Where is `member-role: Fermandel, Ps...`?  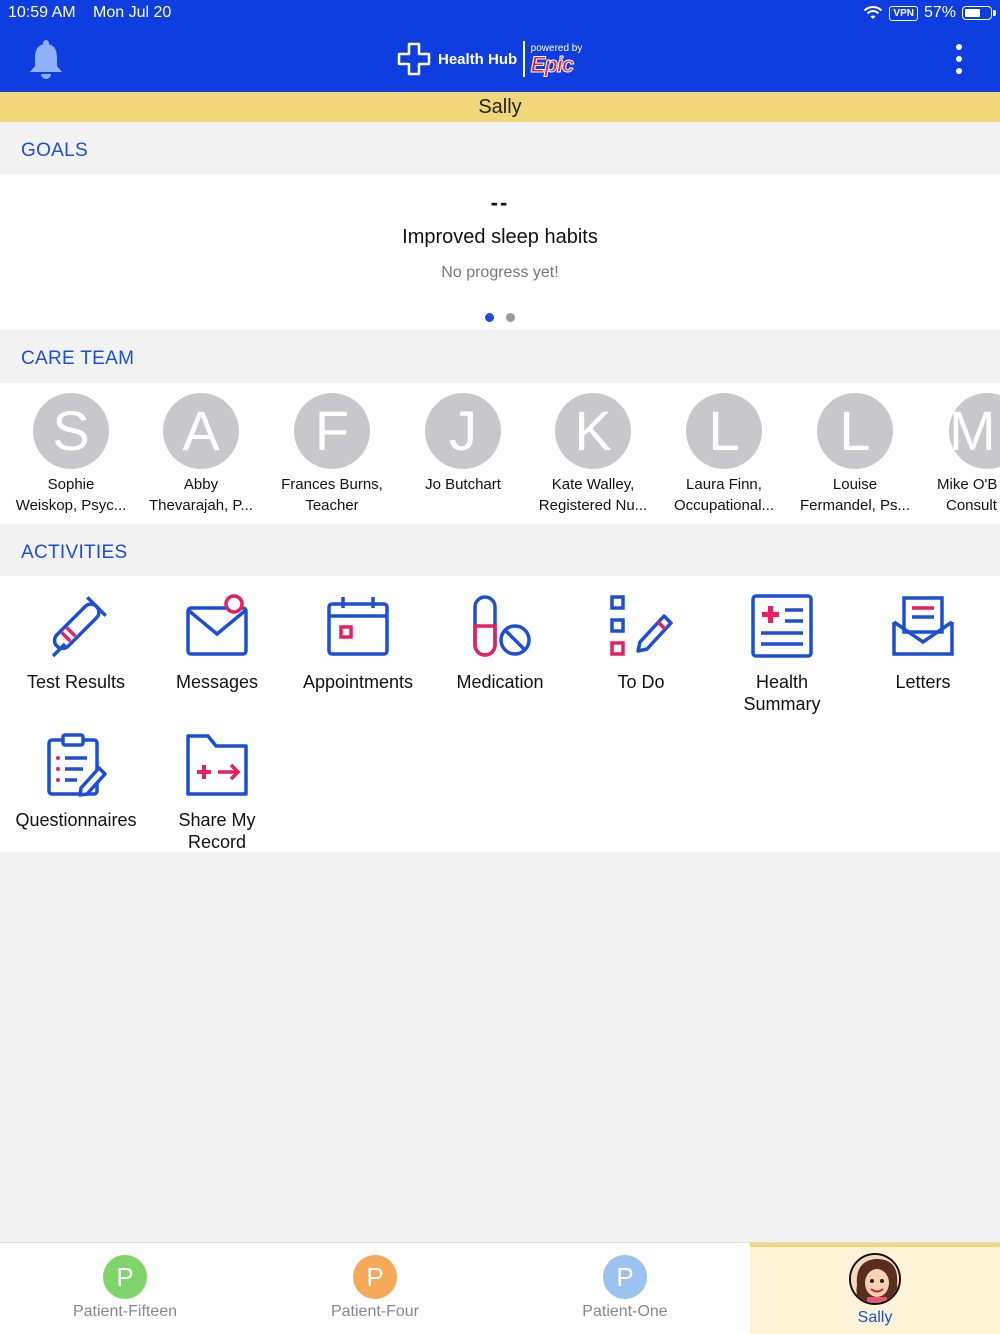
member-role: Fermandel, Ps... is located at coordinates (855, 505).